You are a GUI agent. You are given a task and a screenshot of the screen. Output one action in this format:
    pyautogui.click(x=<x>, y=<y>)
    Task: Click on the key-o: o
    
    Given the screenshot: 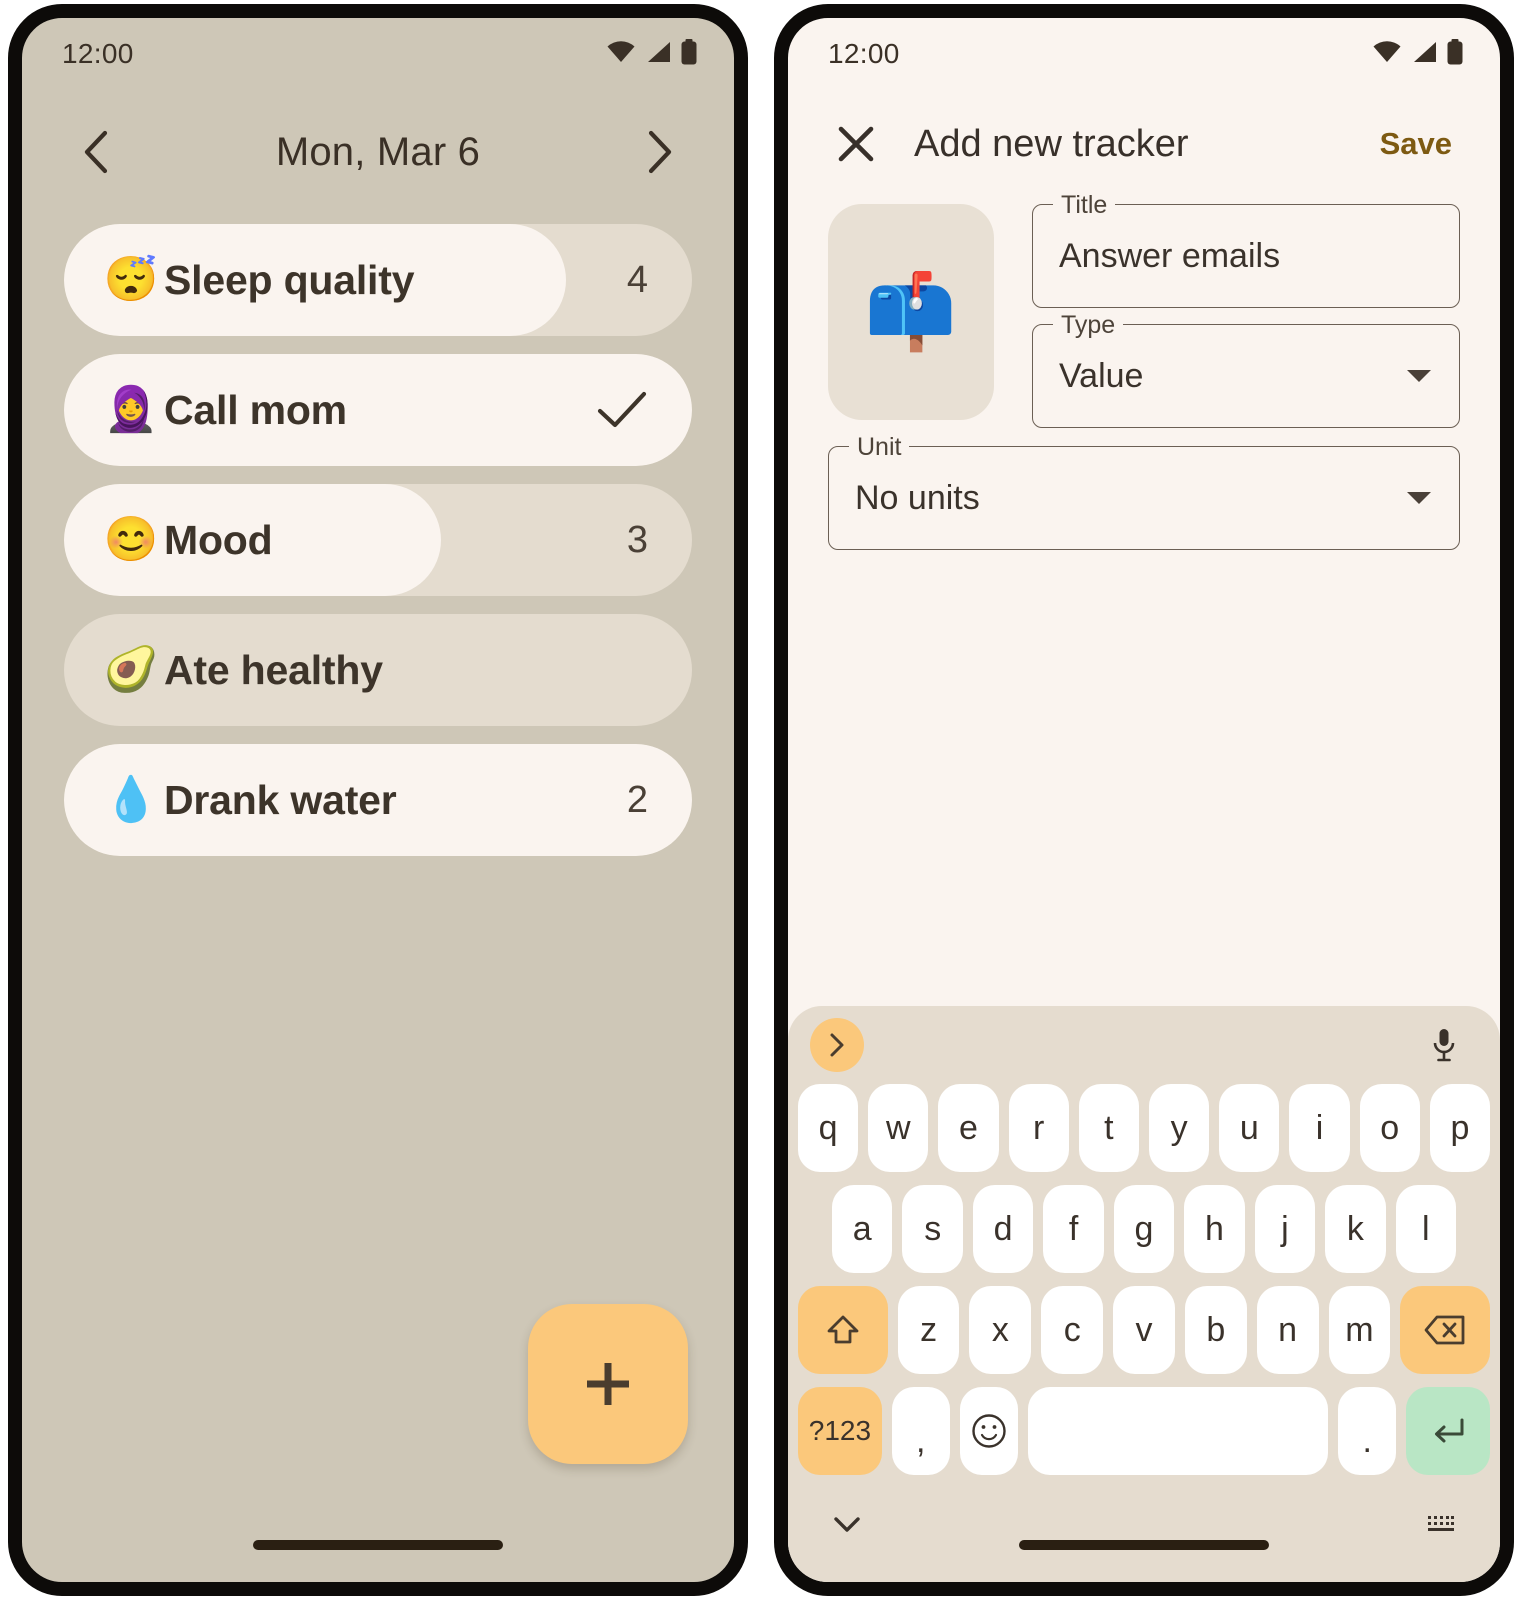 What is the action you would take?
    pyautogui.click(x=1389, y=1128)
    